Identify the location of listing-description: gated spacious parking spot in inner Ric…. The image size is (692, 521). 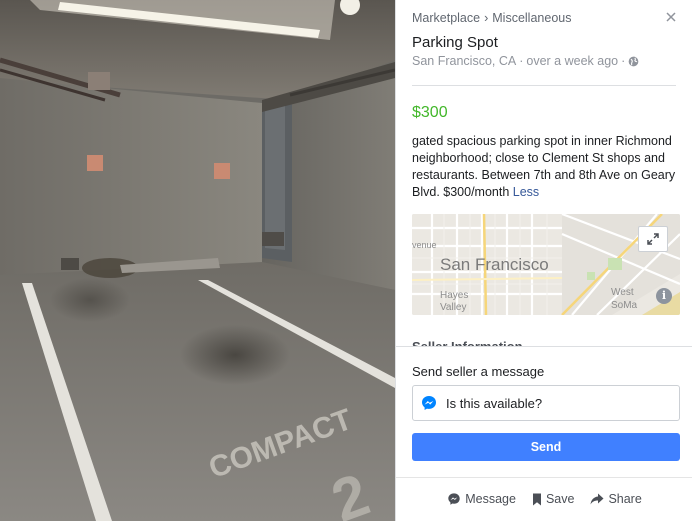
(547, 167).